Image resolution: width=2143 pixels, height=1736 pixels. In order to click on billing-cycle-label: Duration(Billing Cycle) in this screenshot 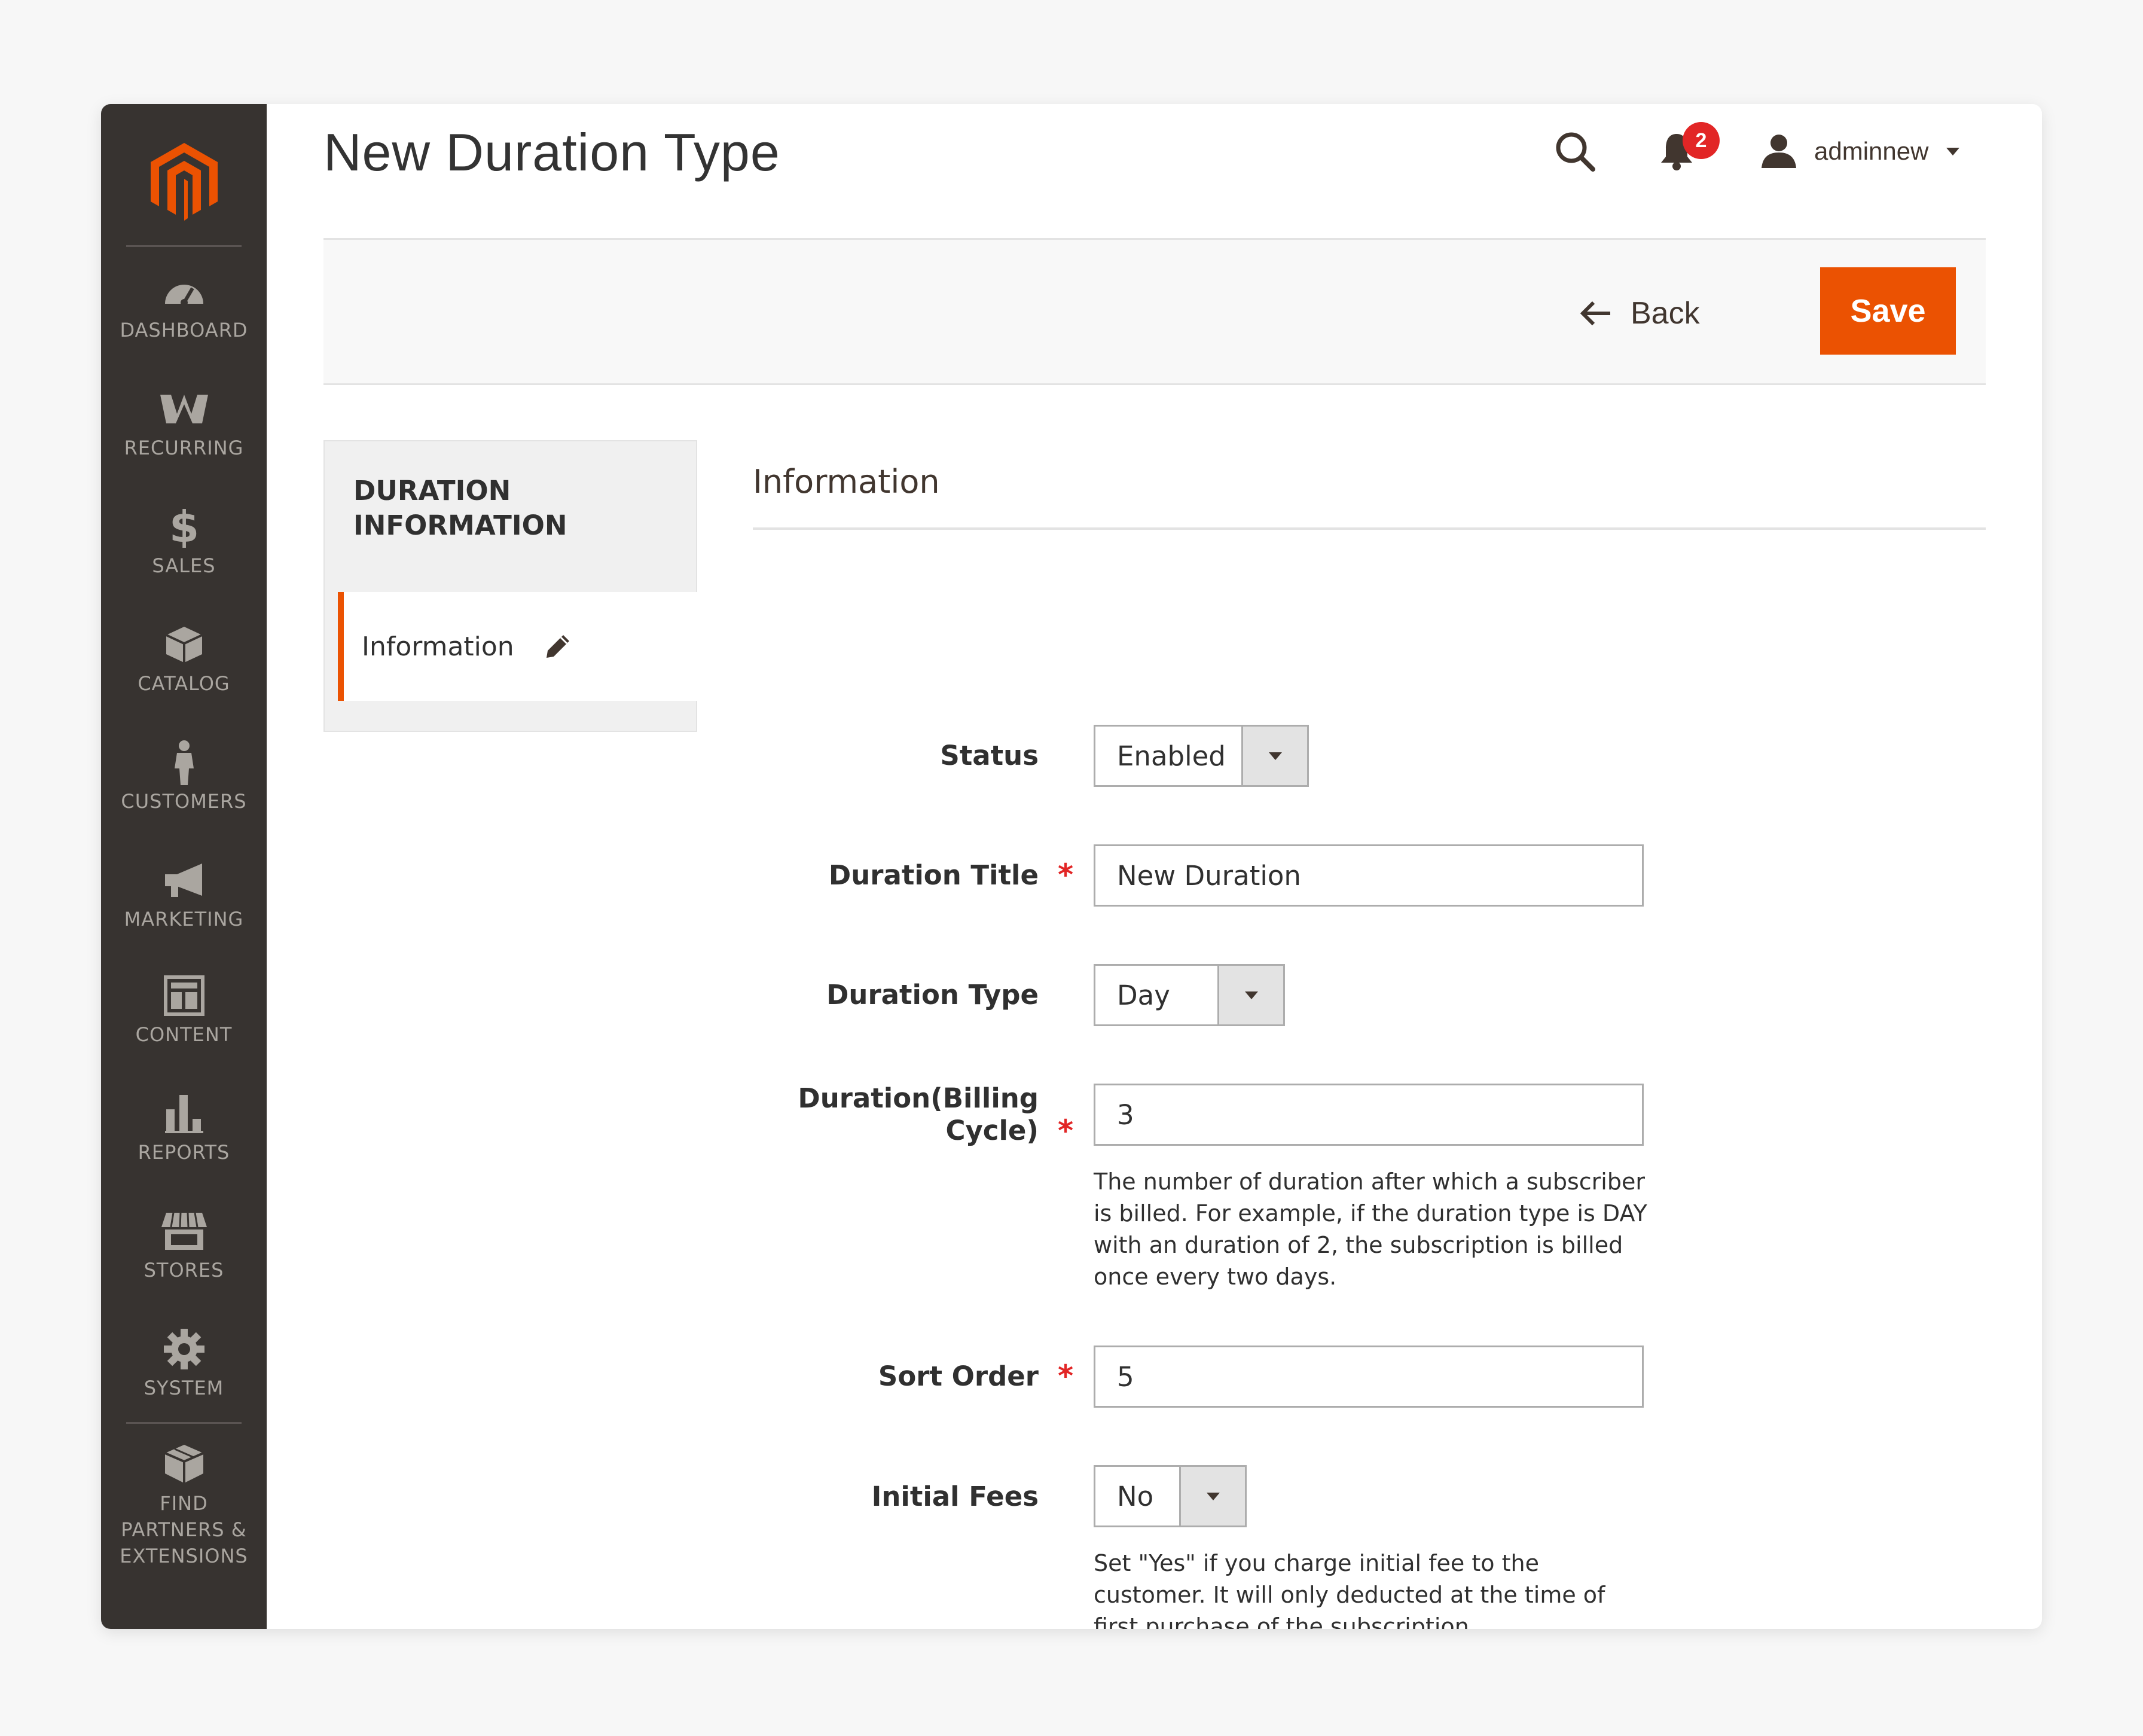, I will do `click(918, 1114)`.